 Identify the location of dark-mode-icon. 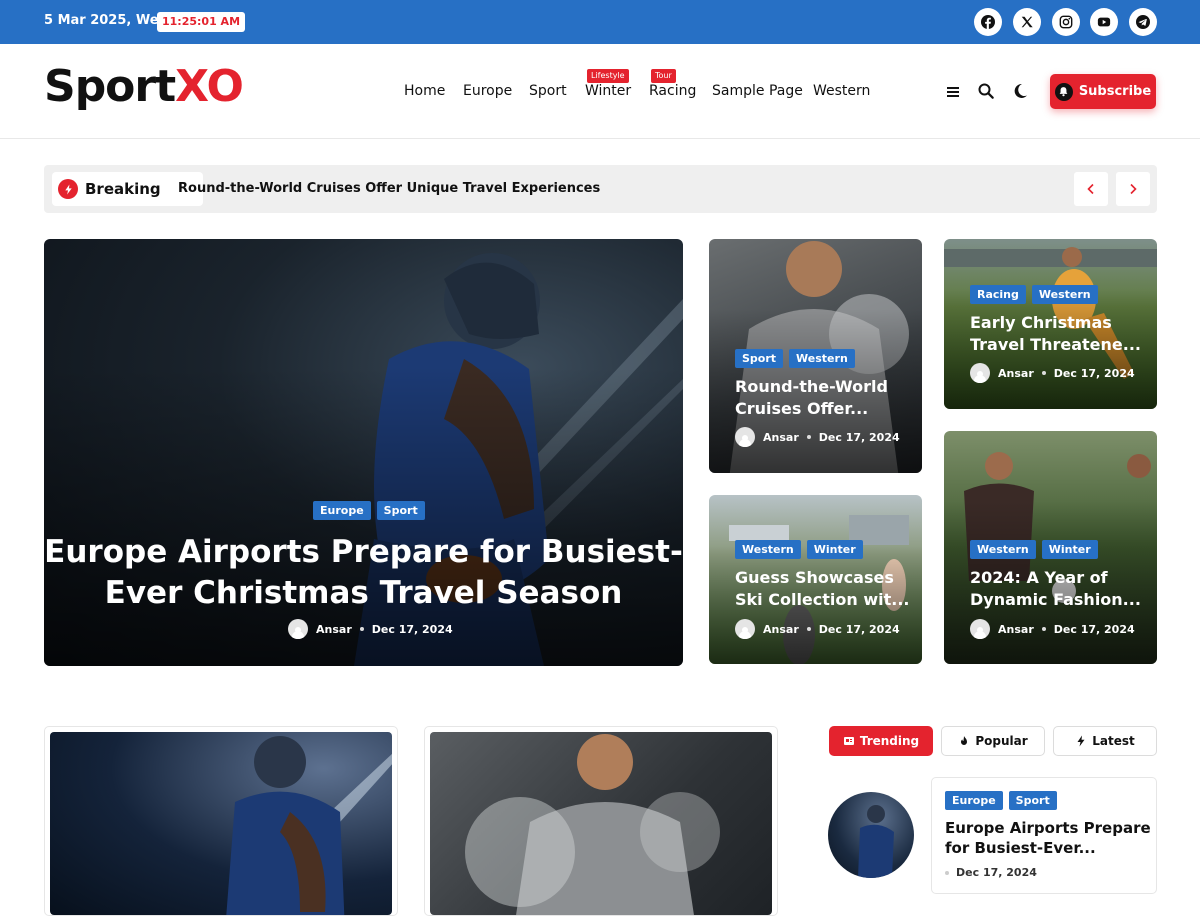
(1020, 91).